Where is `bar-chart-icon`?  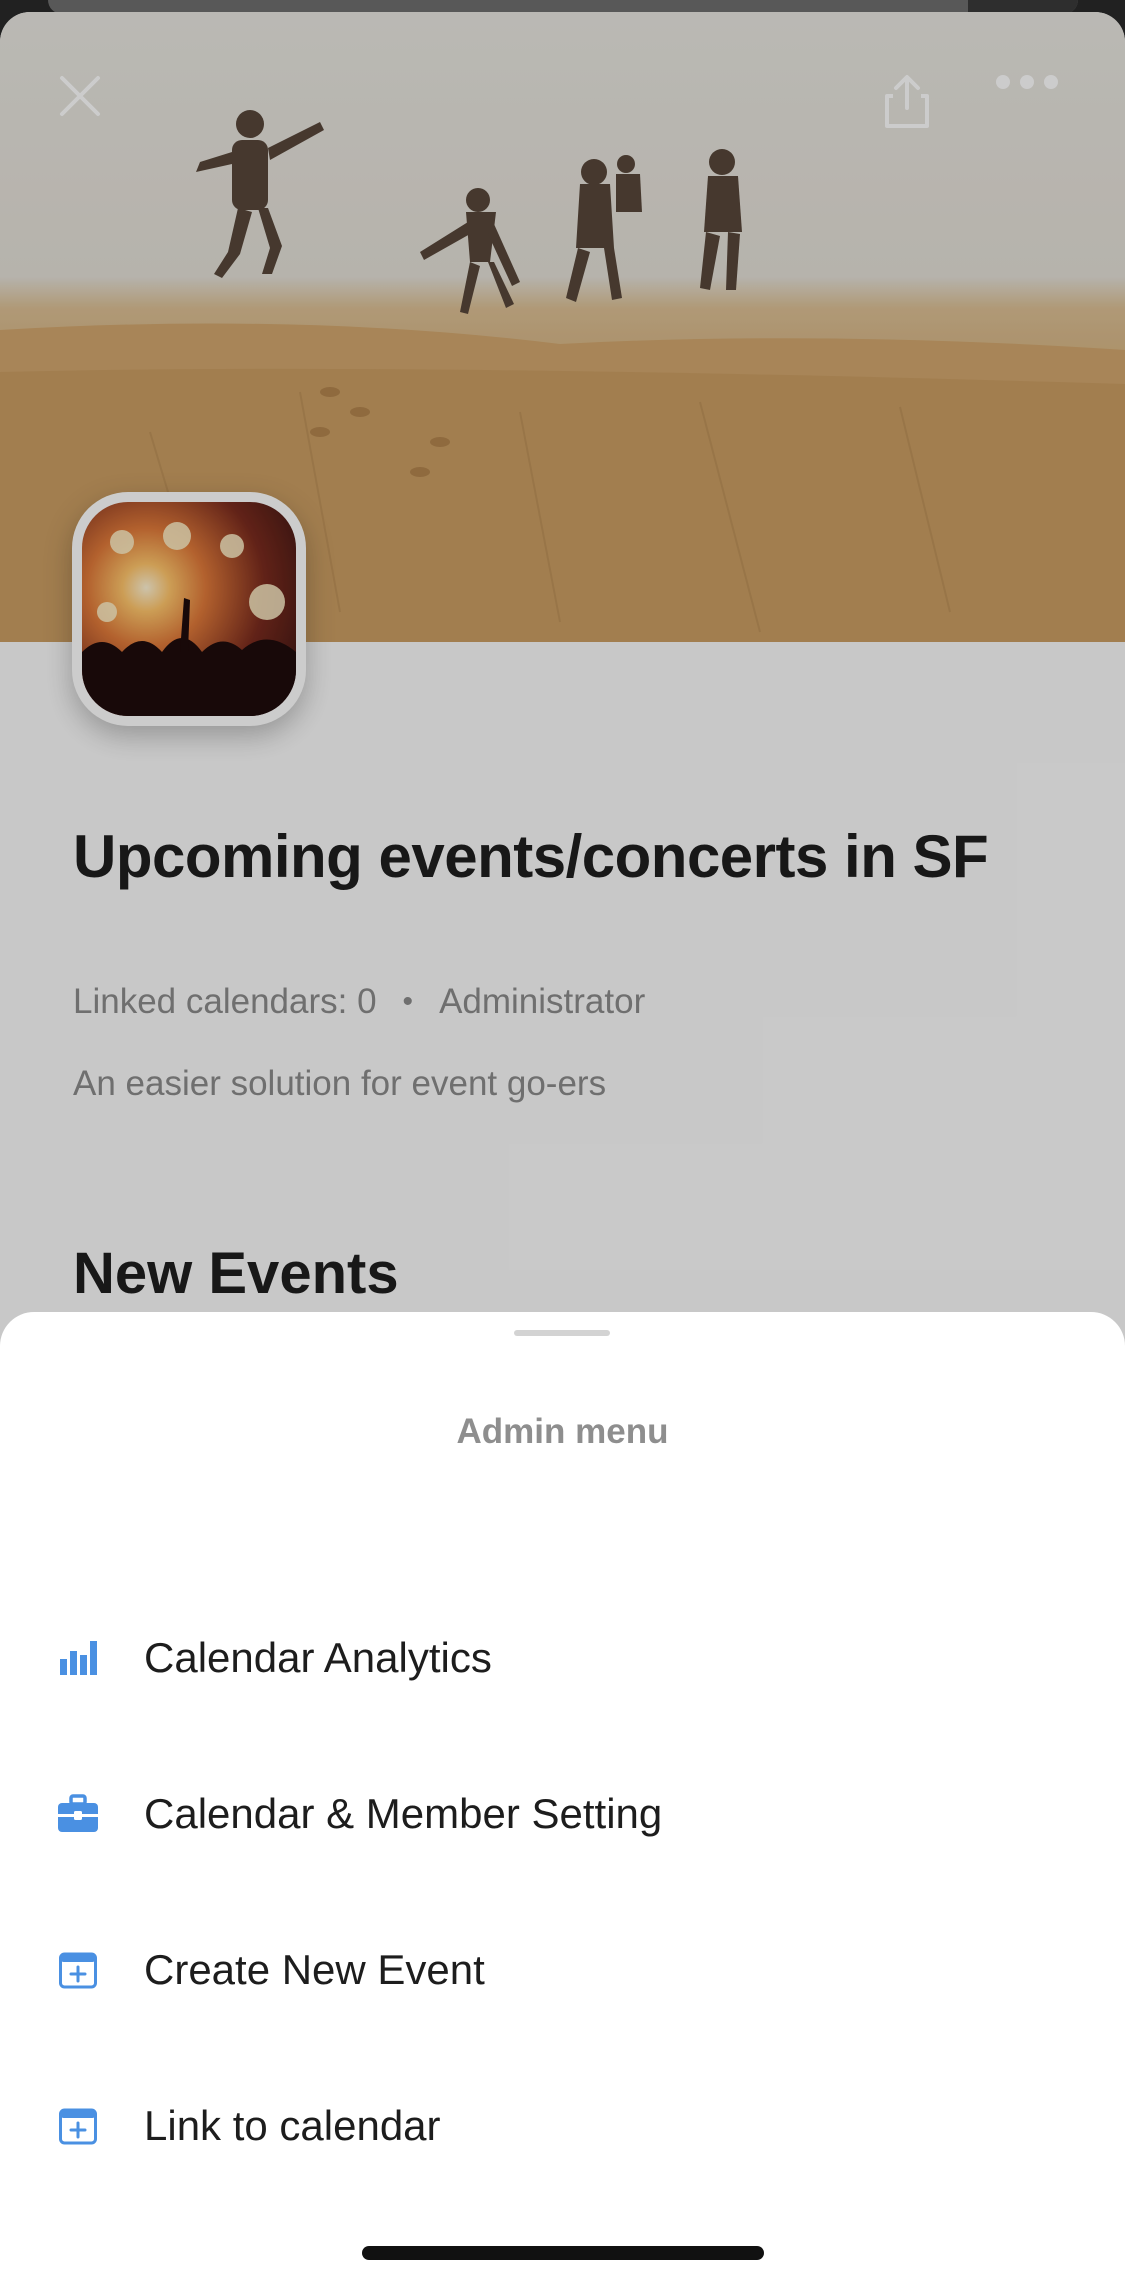 bar-chart-icon is located at coordinates (78, 1658).